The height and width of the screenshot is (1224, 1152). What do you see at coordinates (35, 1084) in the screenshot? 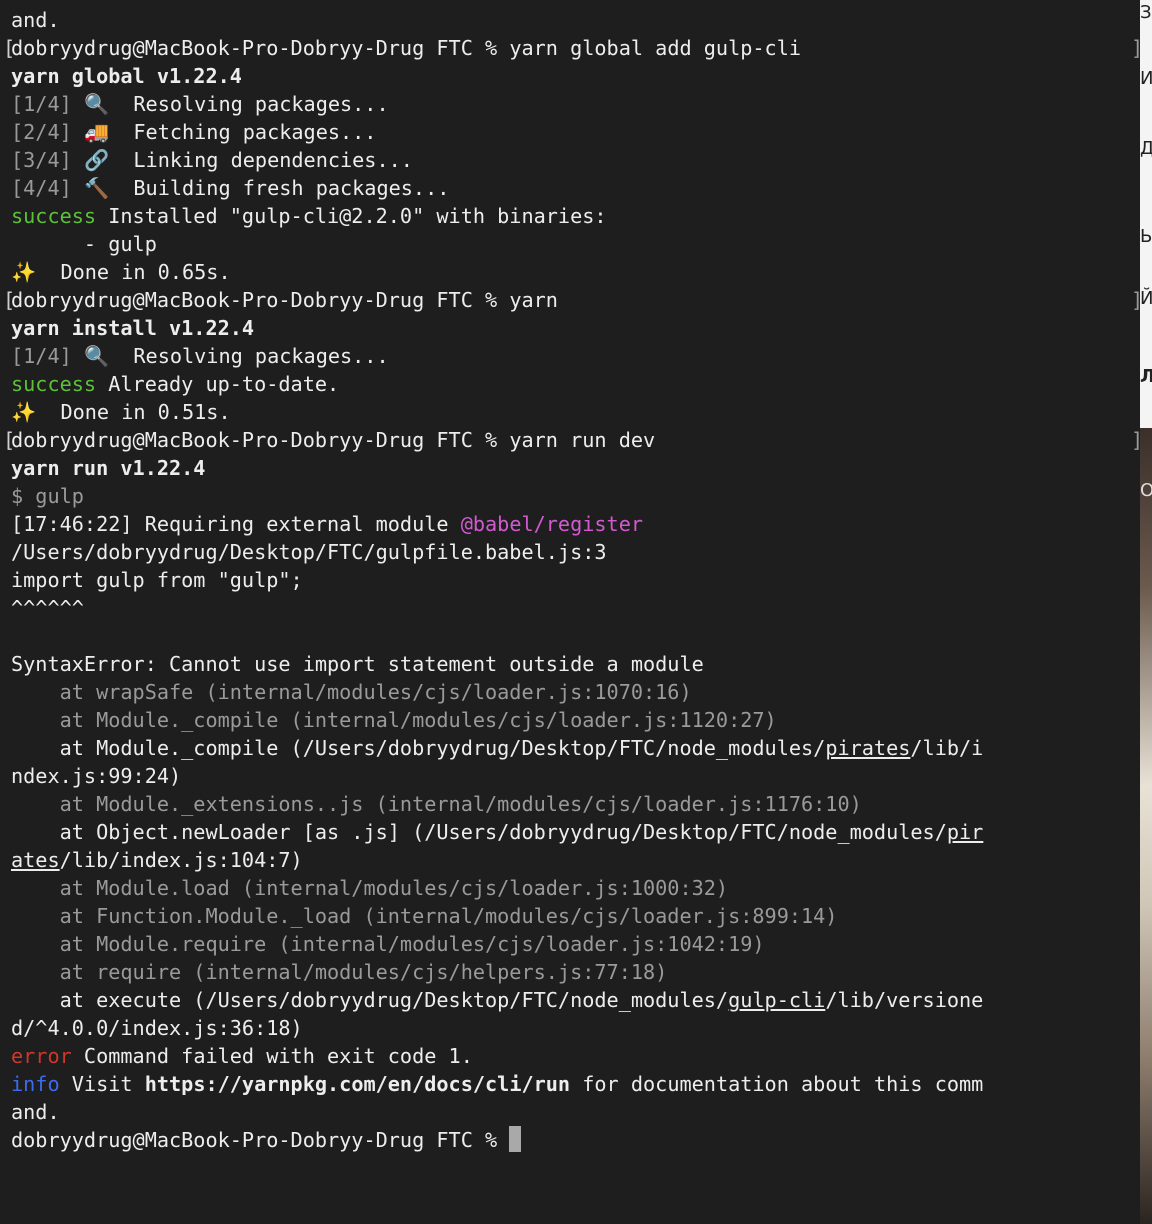
I see `info-label: info` at bounding box center [35, 1084].